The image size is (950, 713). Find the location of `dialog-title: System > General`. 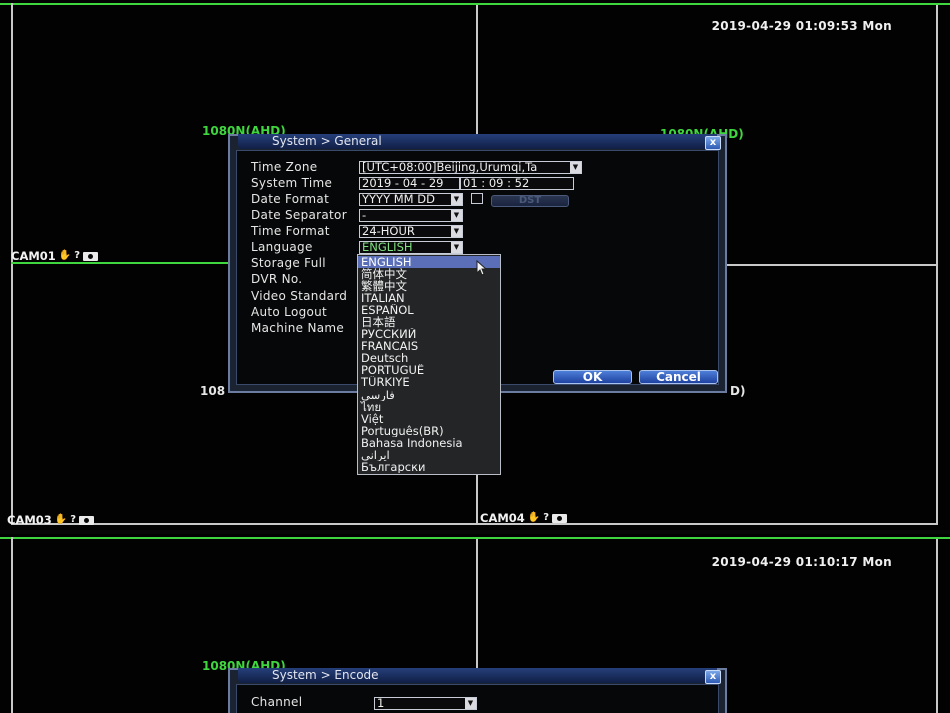

dialog-title: System > General is located at coordinates (327, 141).